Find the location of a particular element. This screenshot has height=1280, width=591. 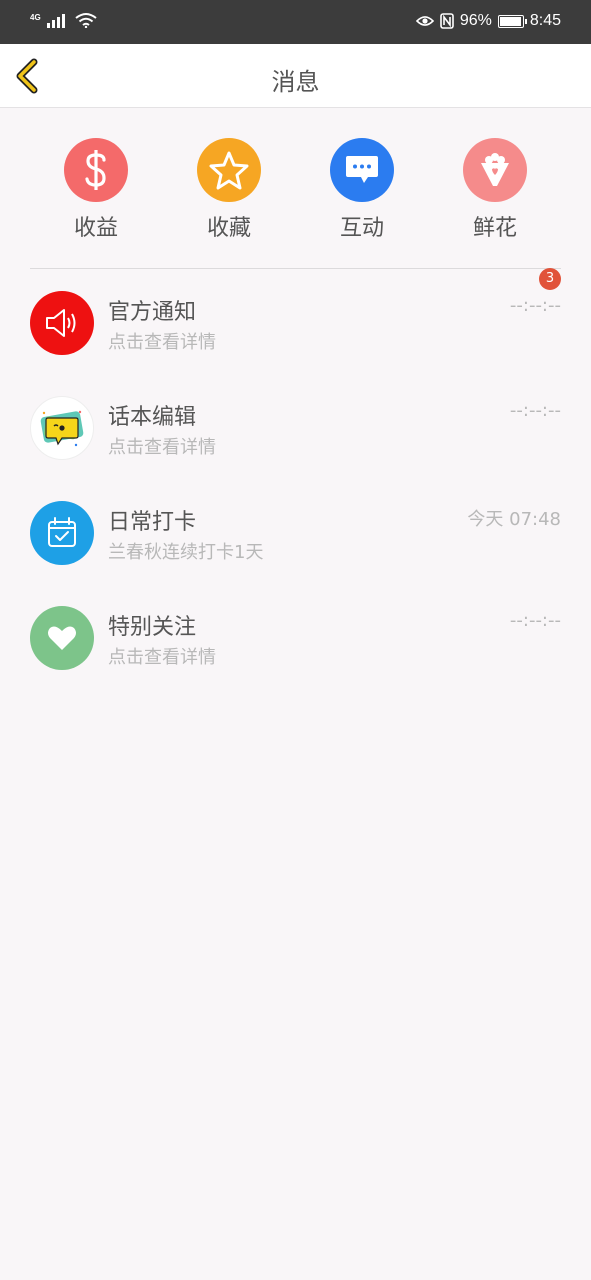

status-left: 4G is located at coordinates (63, 20).